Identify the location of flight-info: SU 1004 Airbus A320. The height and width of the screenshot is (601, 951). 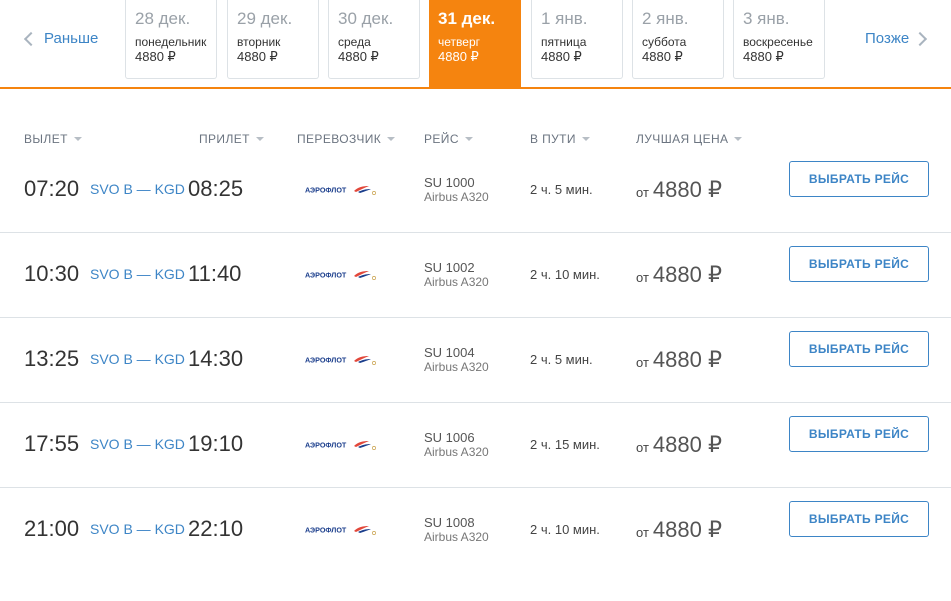
(456, 360).